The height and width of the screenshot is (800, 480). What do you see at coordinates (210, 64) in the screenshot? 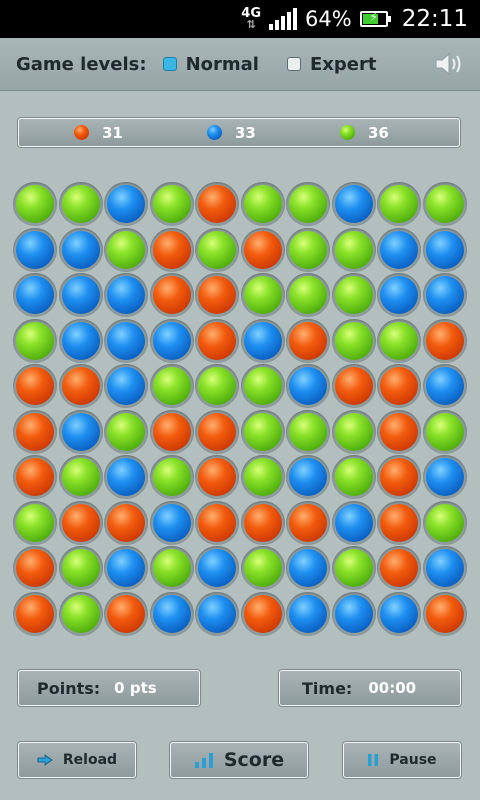
I see `level-option-normal: Normal` at bounding box center [210, 64].